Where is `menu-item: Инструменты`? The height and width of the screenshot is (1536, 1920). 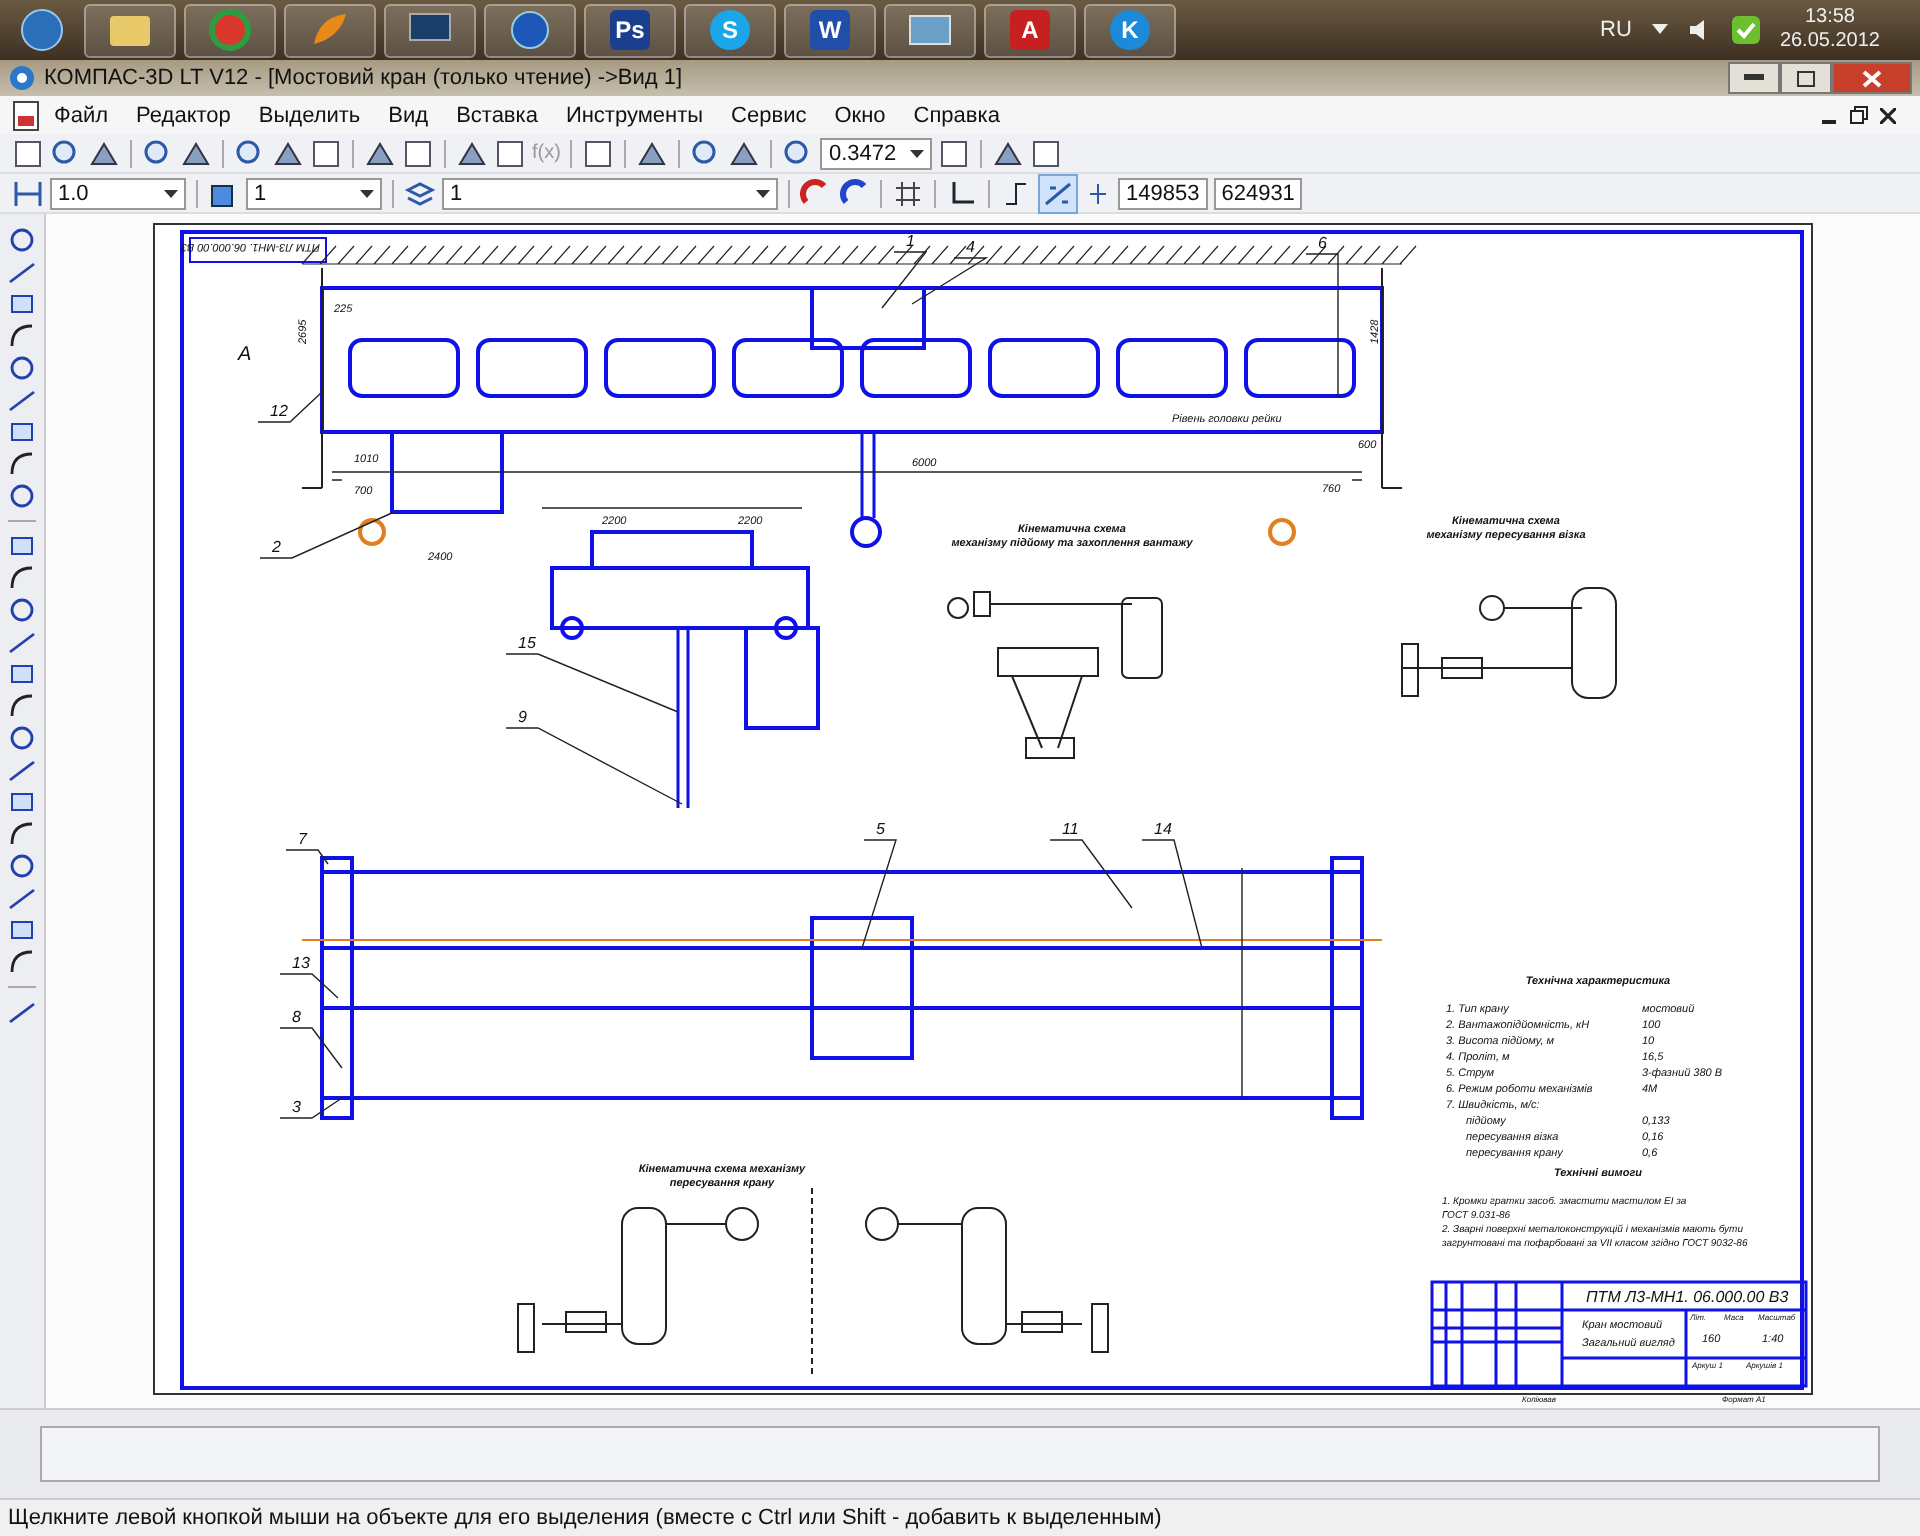
menu-item: Инструменты is located at coordinates (634, 115).